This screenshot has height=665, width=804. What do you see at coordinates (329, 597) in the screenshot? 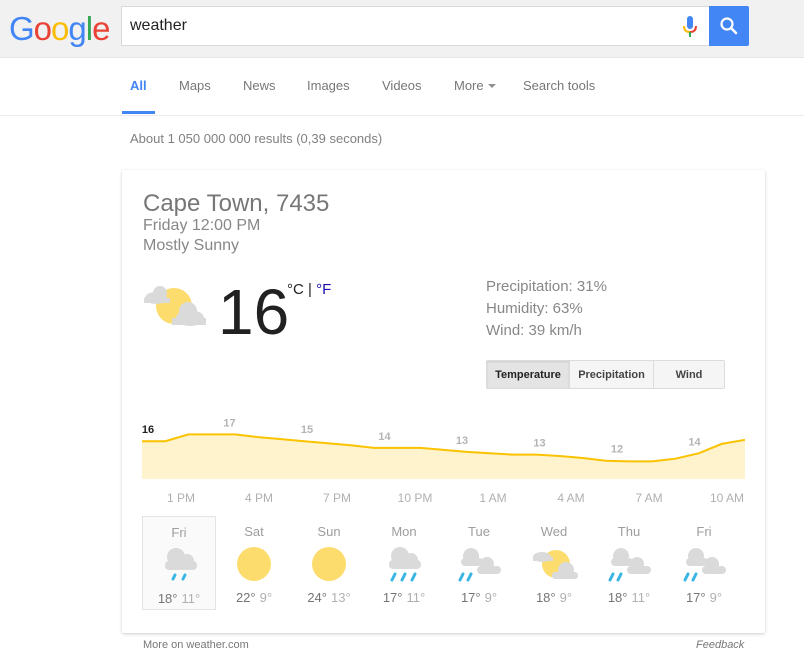
I see `day-temps: 24° 13°` at bounding box center [329, 597].